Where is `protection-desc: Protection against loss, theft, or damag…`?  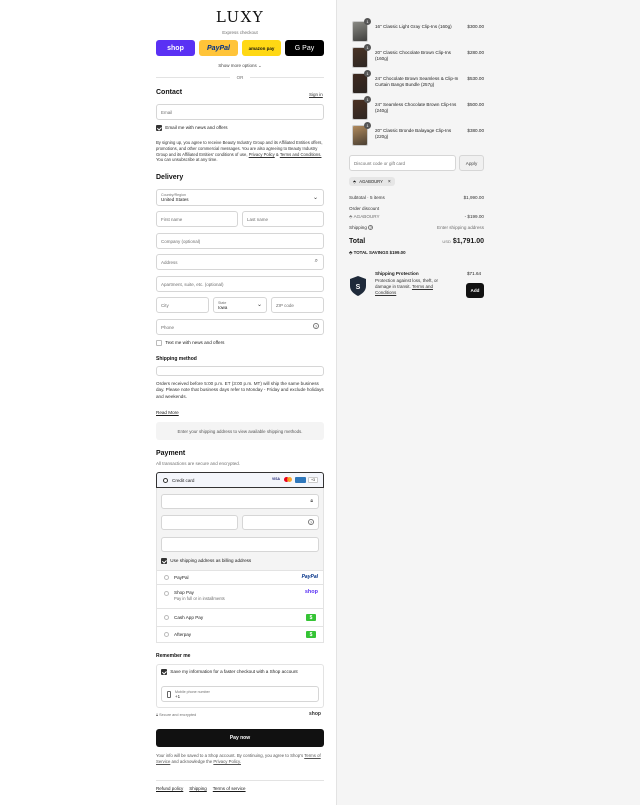
protection-desc: Protection against loss, theft, or damag… is located at coordinates (411, 286).